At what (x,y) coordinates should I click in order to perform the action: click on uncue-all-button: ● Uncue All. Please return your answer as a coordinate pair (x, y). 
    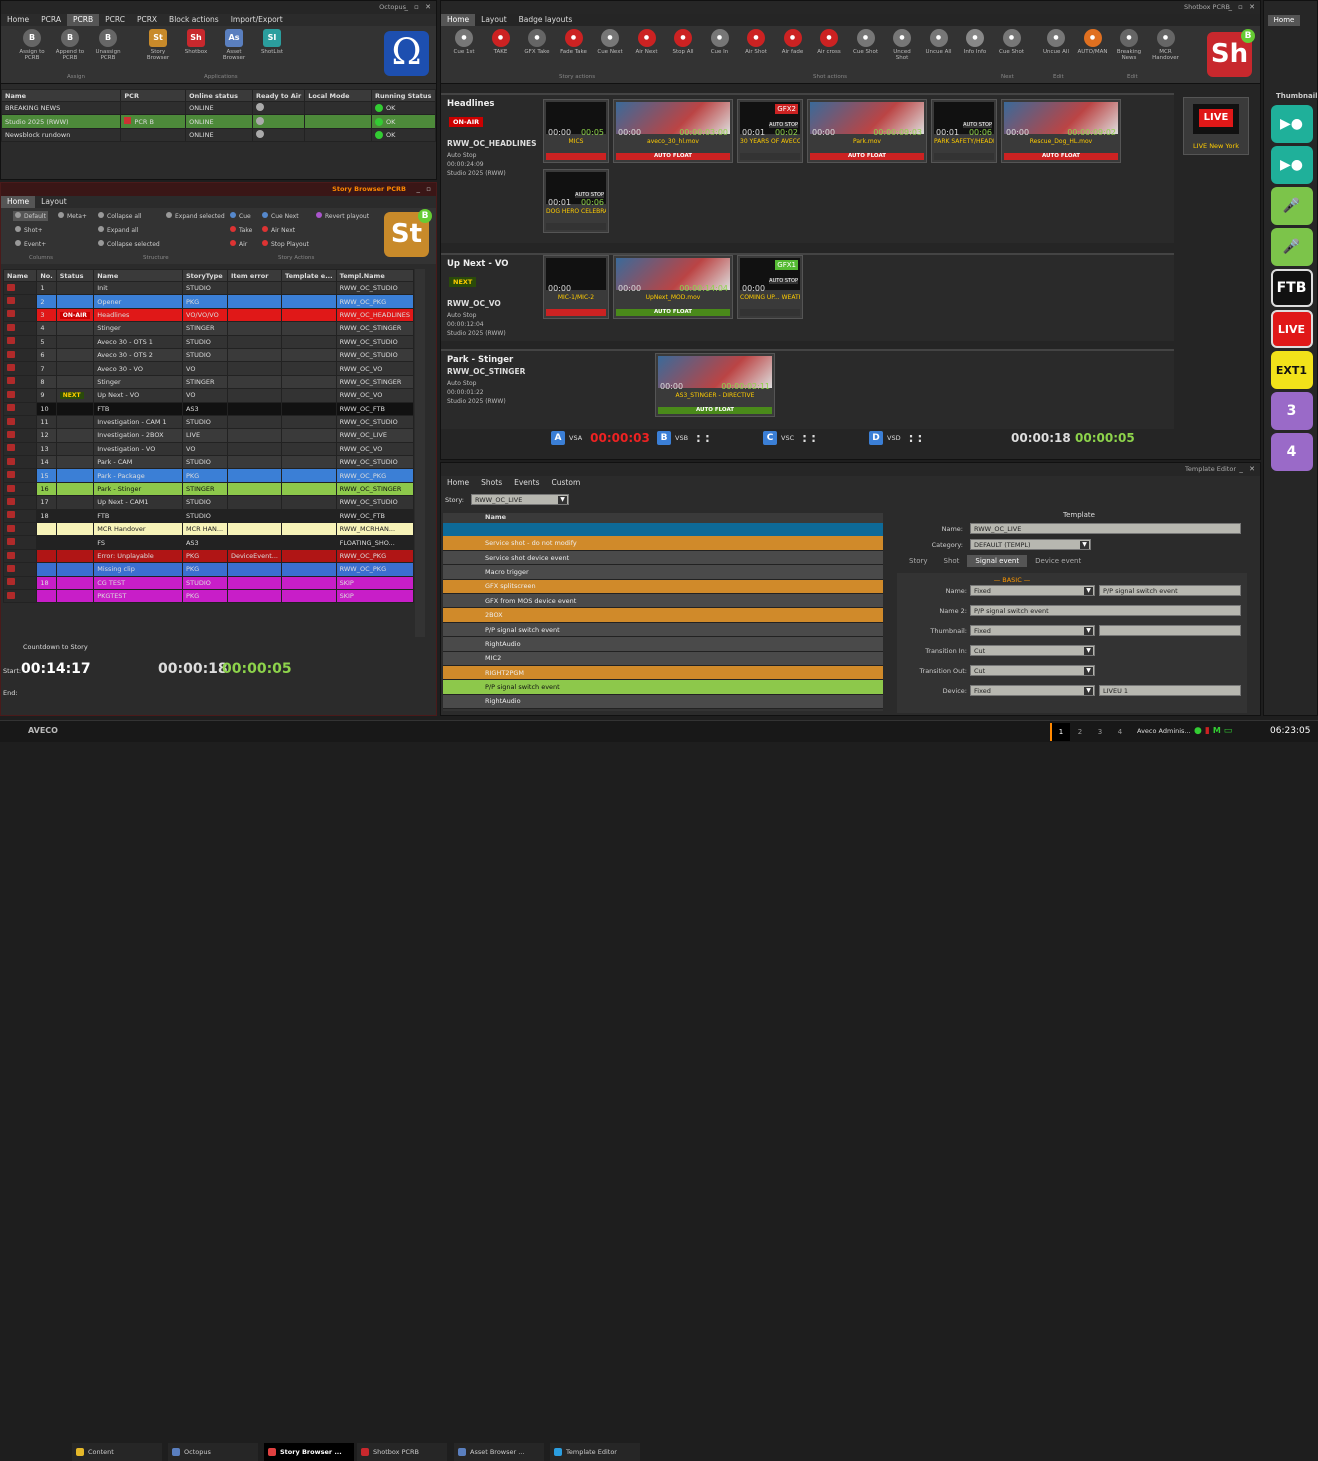
    Looking at the image, I should click on (1056, 42).